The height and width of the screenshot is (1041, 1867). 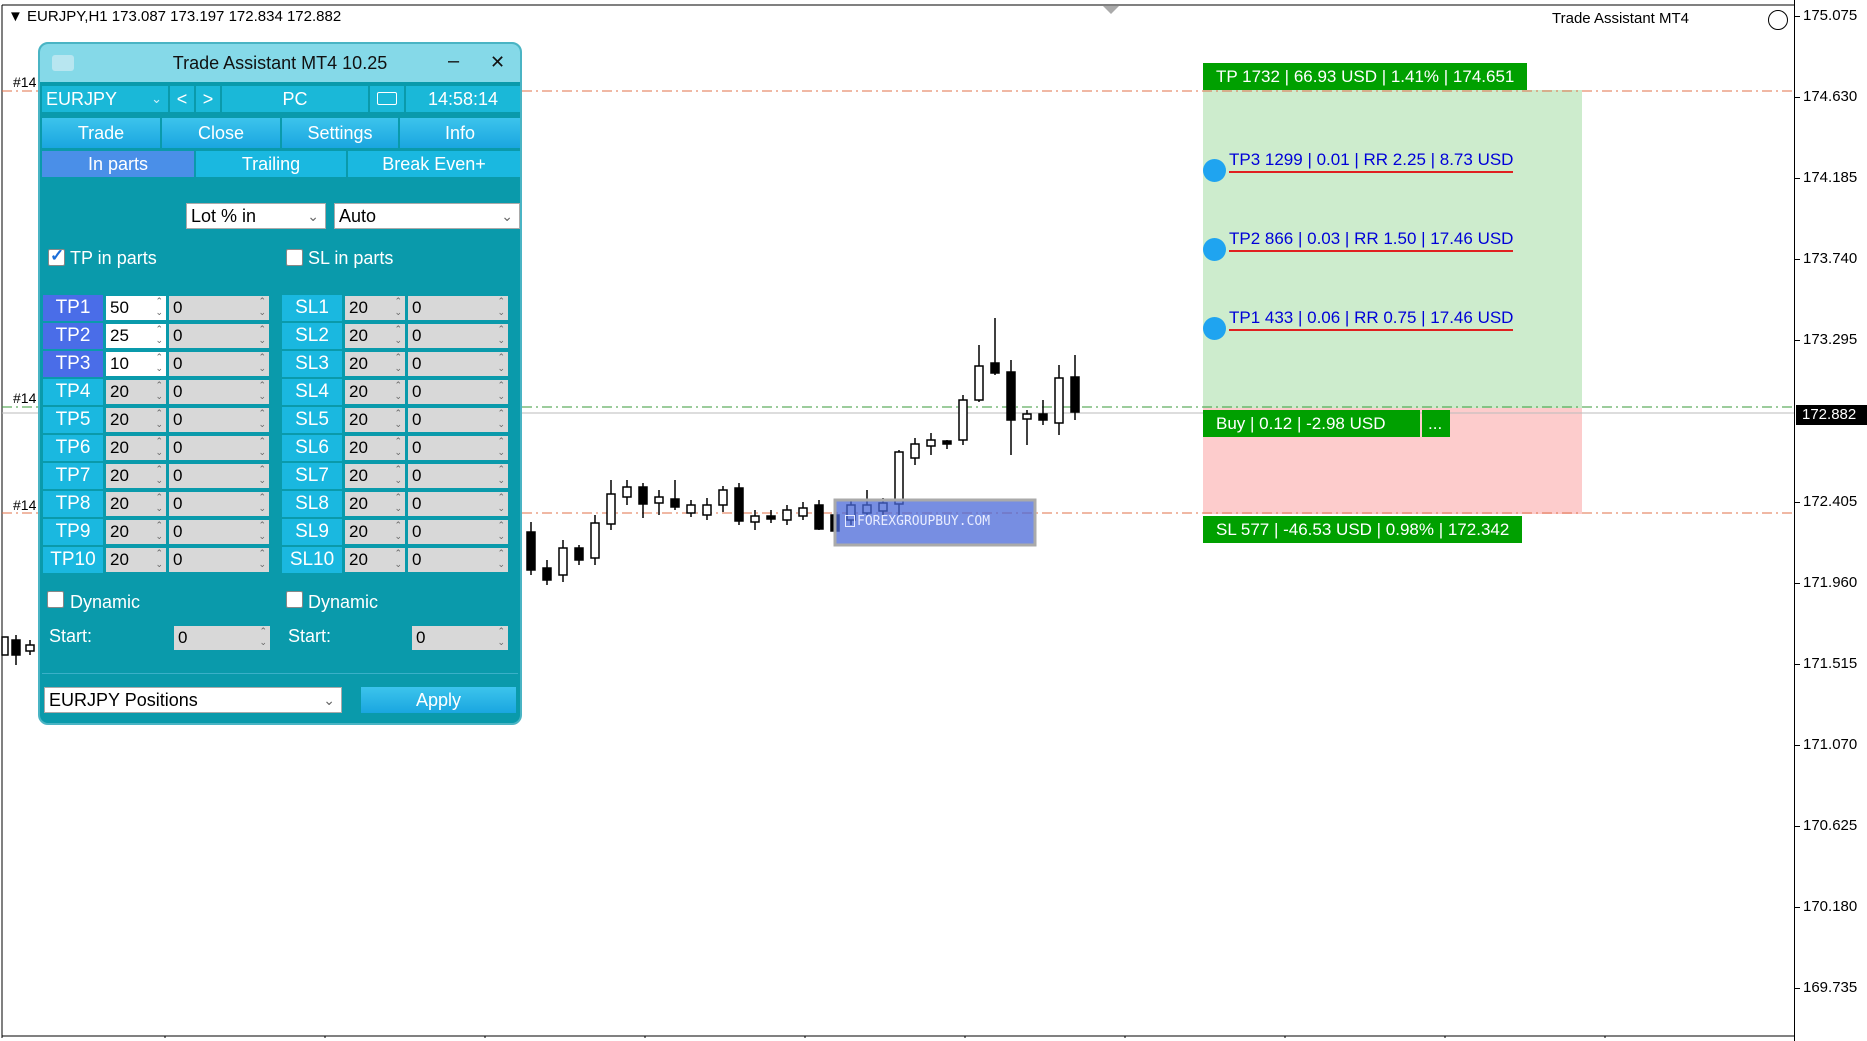 What do you see at coordinates (136, 504) in the screenshot?
I see `tp8-percent-input: 20 ⌃ ⌄` at bounding box center [136, 504].